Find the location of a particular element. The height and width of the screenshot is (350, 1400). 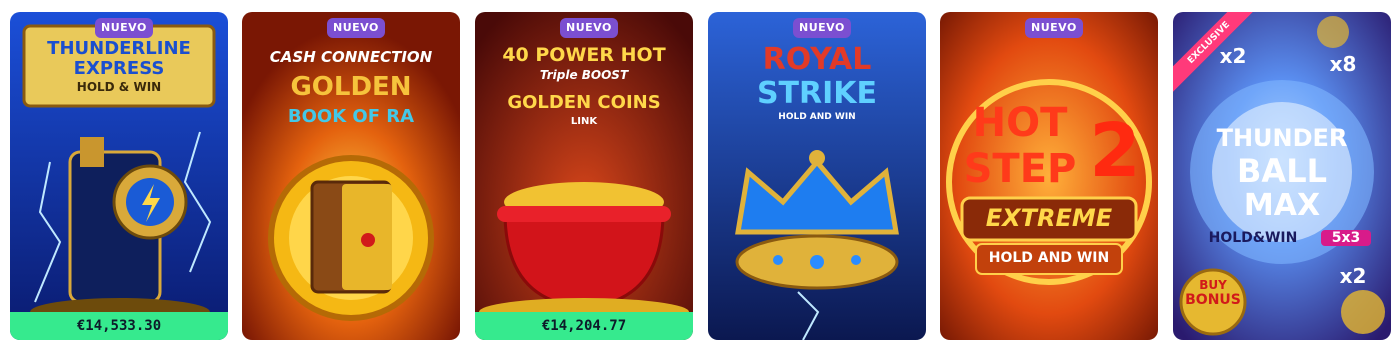

jackpot-amount: €14,533.30 is located at coordinates (119, 326).